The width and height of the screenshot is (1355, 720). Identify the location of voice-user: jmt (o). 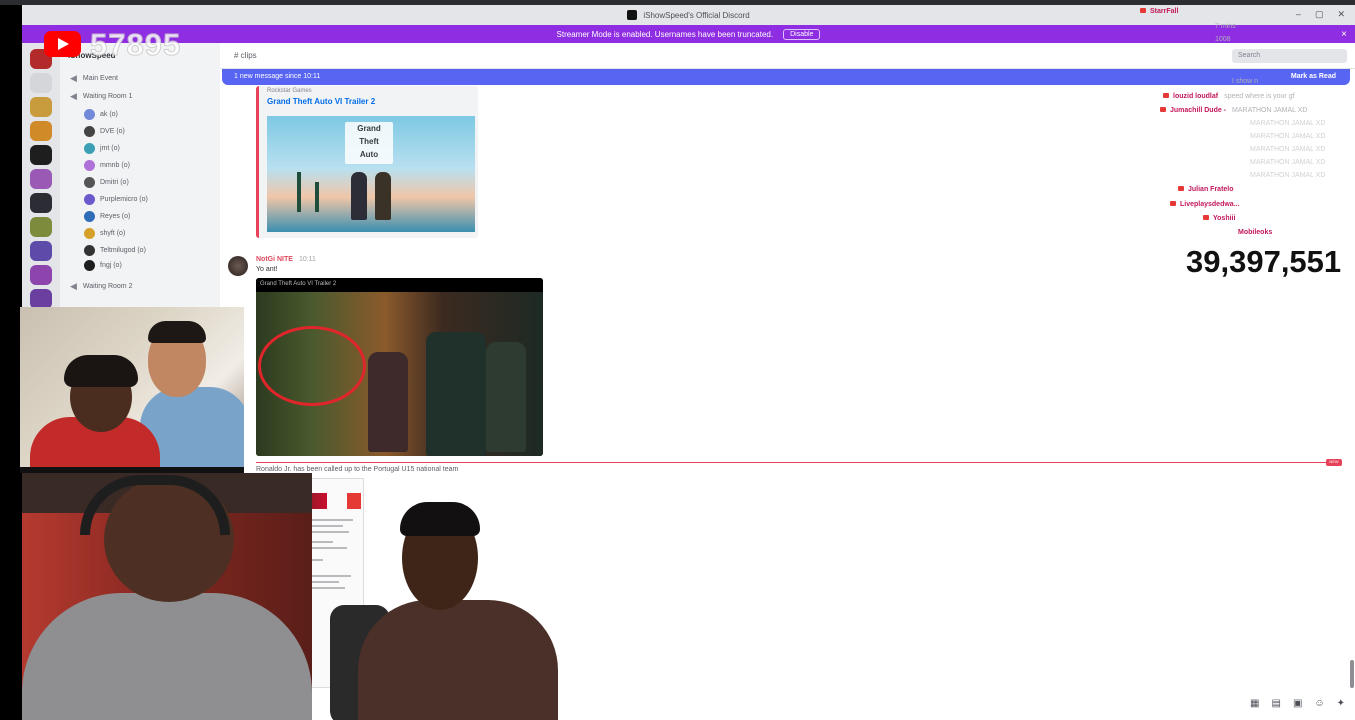
(102, 148).